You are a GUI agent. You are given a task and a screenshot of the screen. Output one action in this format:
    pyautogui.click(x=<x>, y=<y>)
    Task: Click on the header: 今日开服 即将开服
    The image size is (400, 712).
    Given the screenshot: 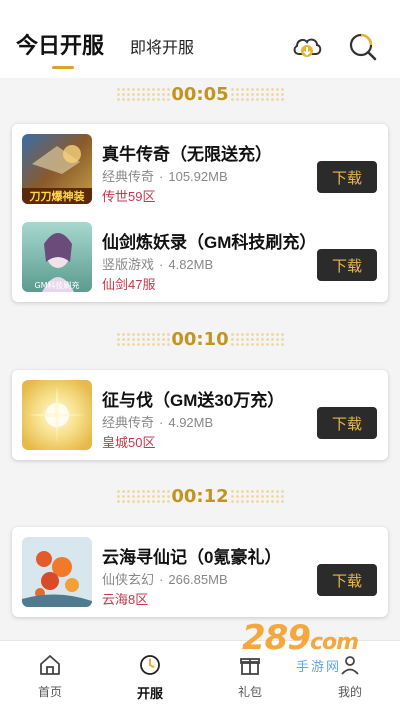 What is the action you would take?
    pyautogui.click(x=200, y=39)
    